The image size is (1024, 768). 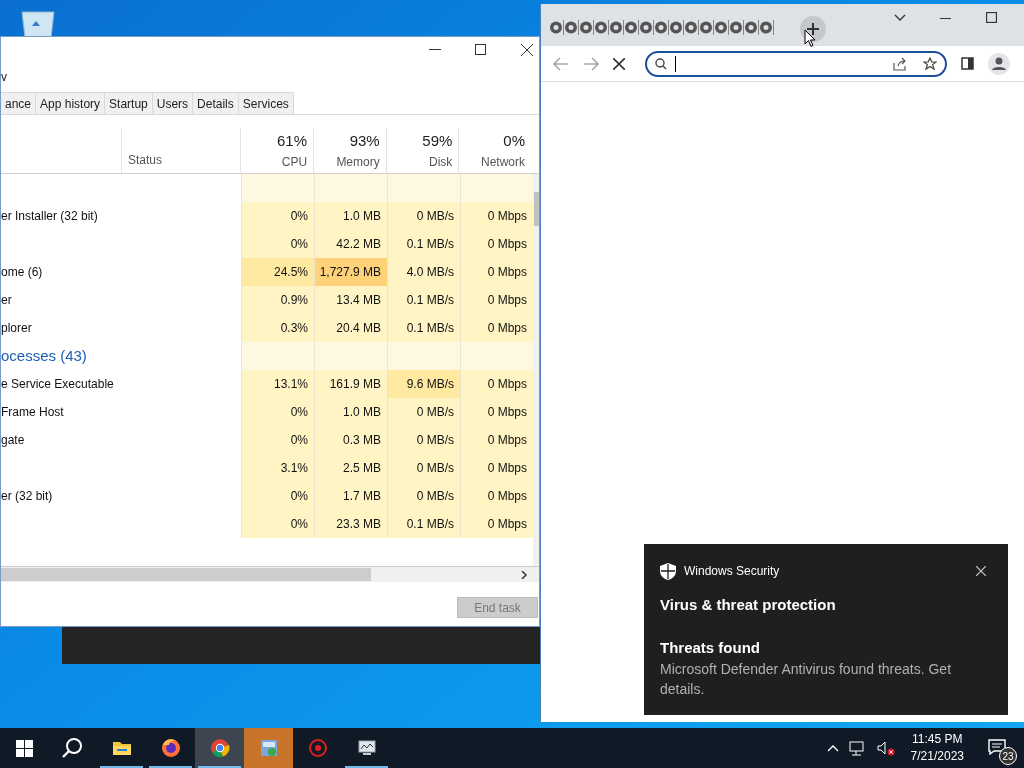 I want to click on column-header: Status, so click(x=145, y=160).